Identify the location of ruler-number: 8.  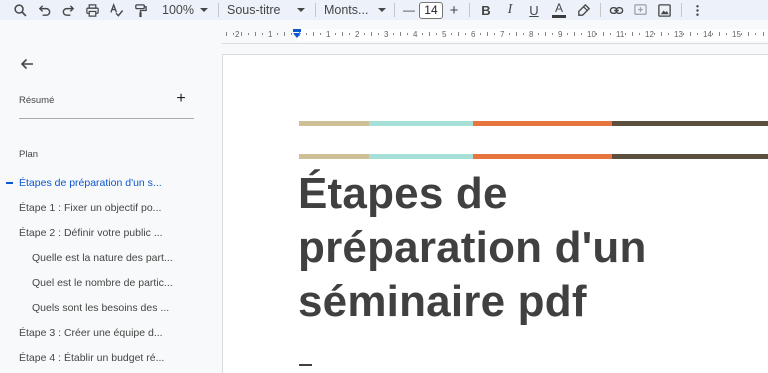
(531, 34).